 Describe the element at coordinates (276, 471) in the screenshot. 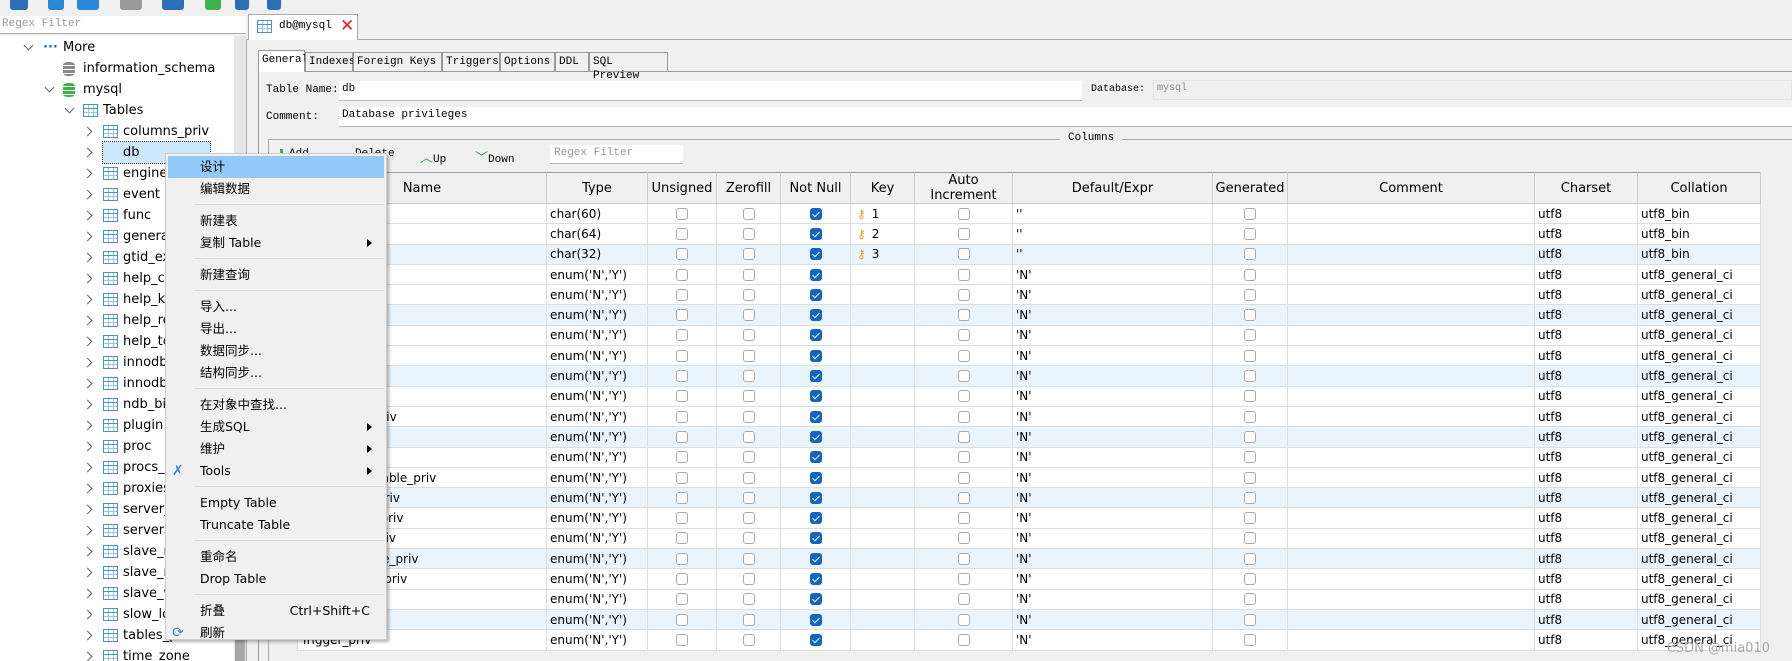

I see `menu-item: ✗ Tools` at that location.